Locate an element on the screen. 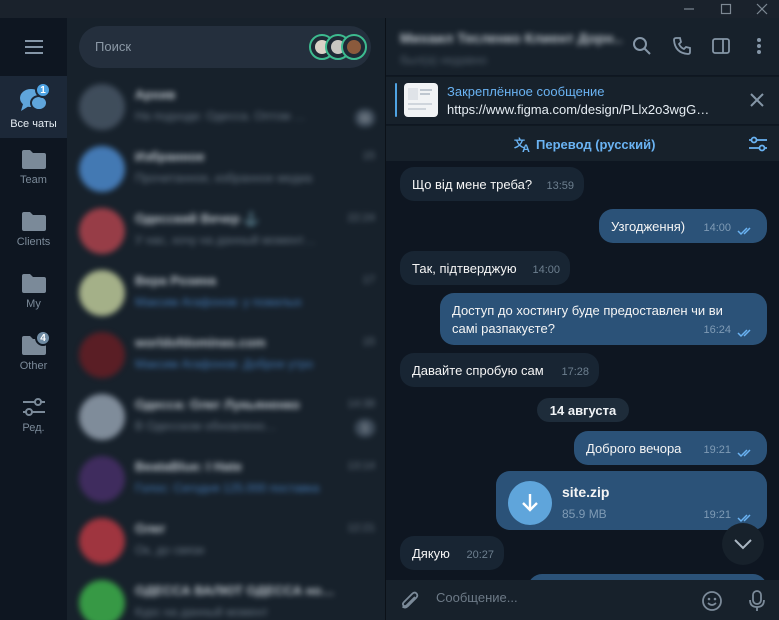 This screenshot has height=620, width=779. translate-settings-button is located at coordinates (758, 144).